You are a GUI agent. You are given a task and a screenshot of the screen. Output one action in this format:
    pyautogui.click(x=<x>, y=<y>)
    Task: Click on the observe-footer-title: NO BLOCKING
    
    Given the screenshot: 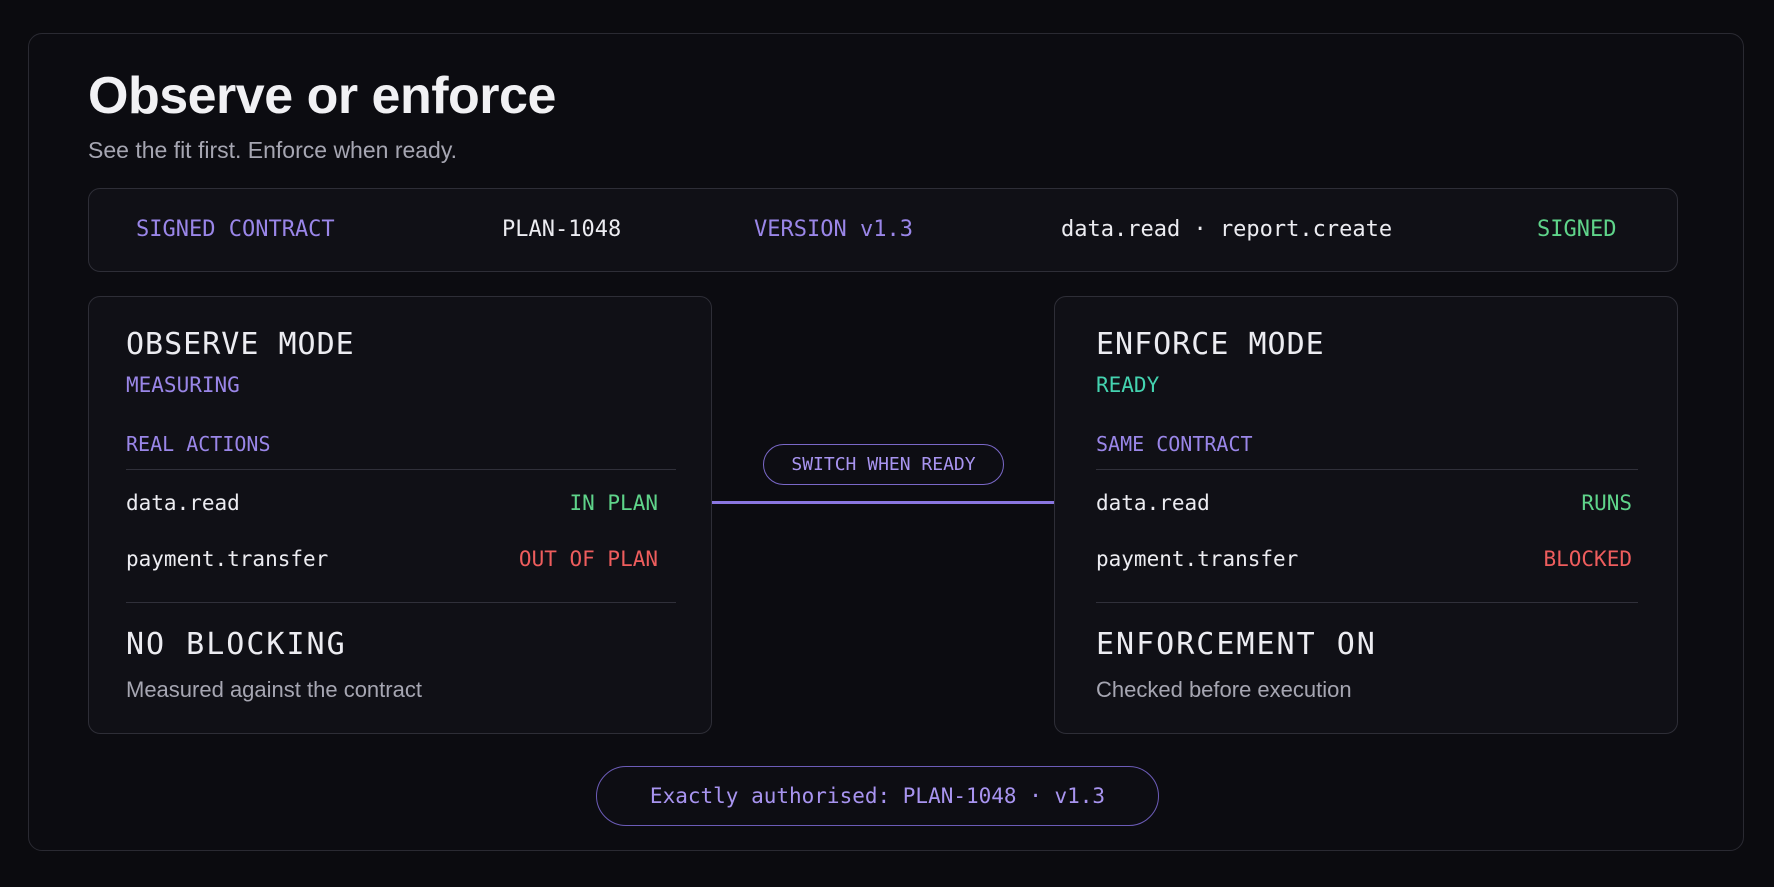 What is the action you would take?
    pyautogui.click(x=236, y=644)
    